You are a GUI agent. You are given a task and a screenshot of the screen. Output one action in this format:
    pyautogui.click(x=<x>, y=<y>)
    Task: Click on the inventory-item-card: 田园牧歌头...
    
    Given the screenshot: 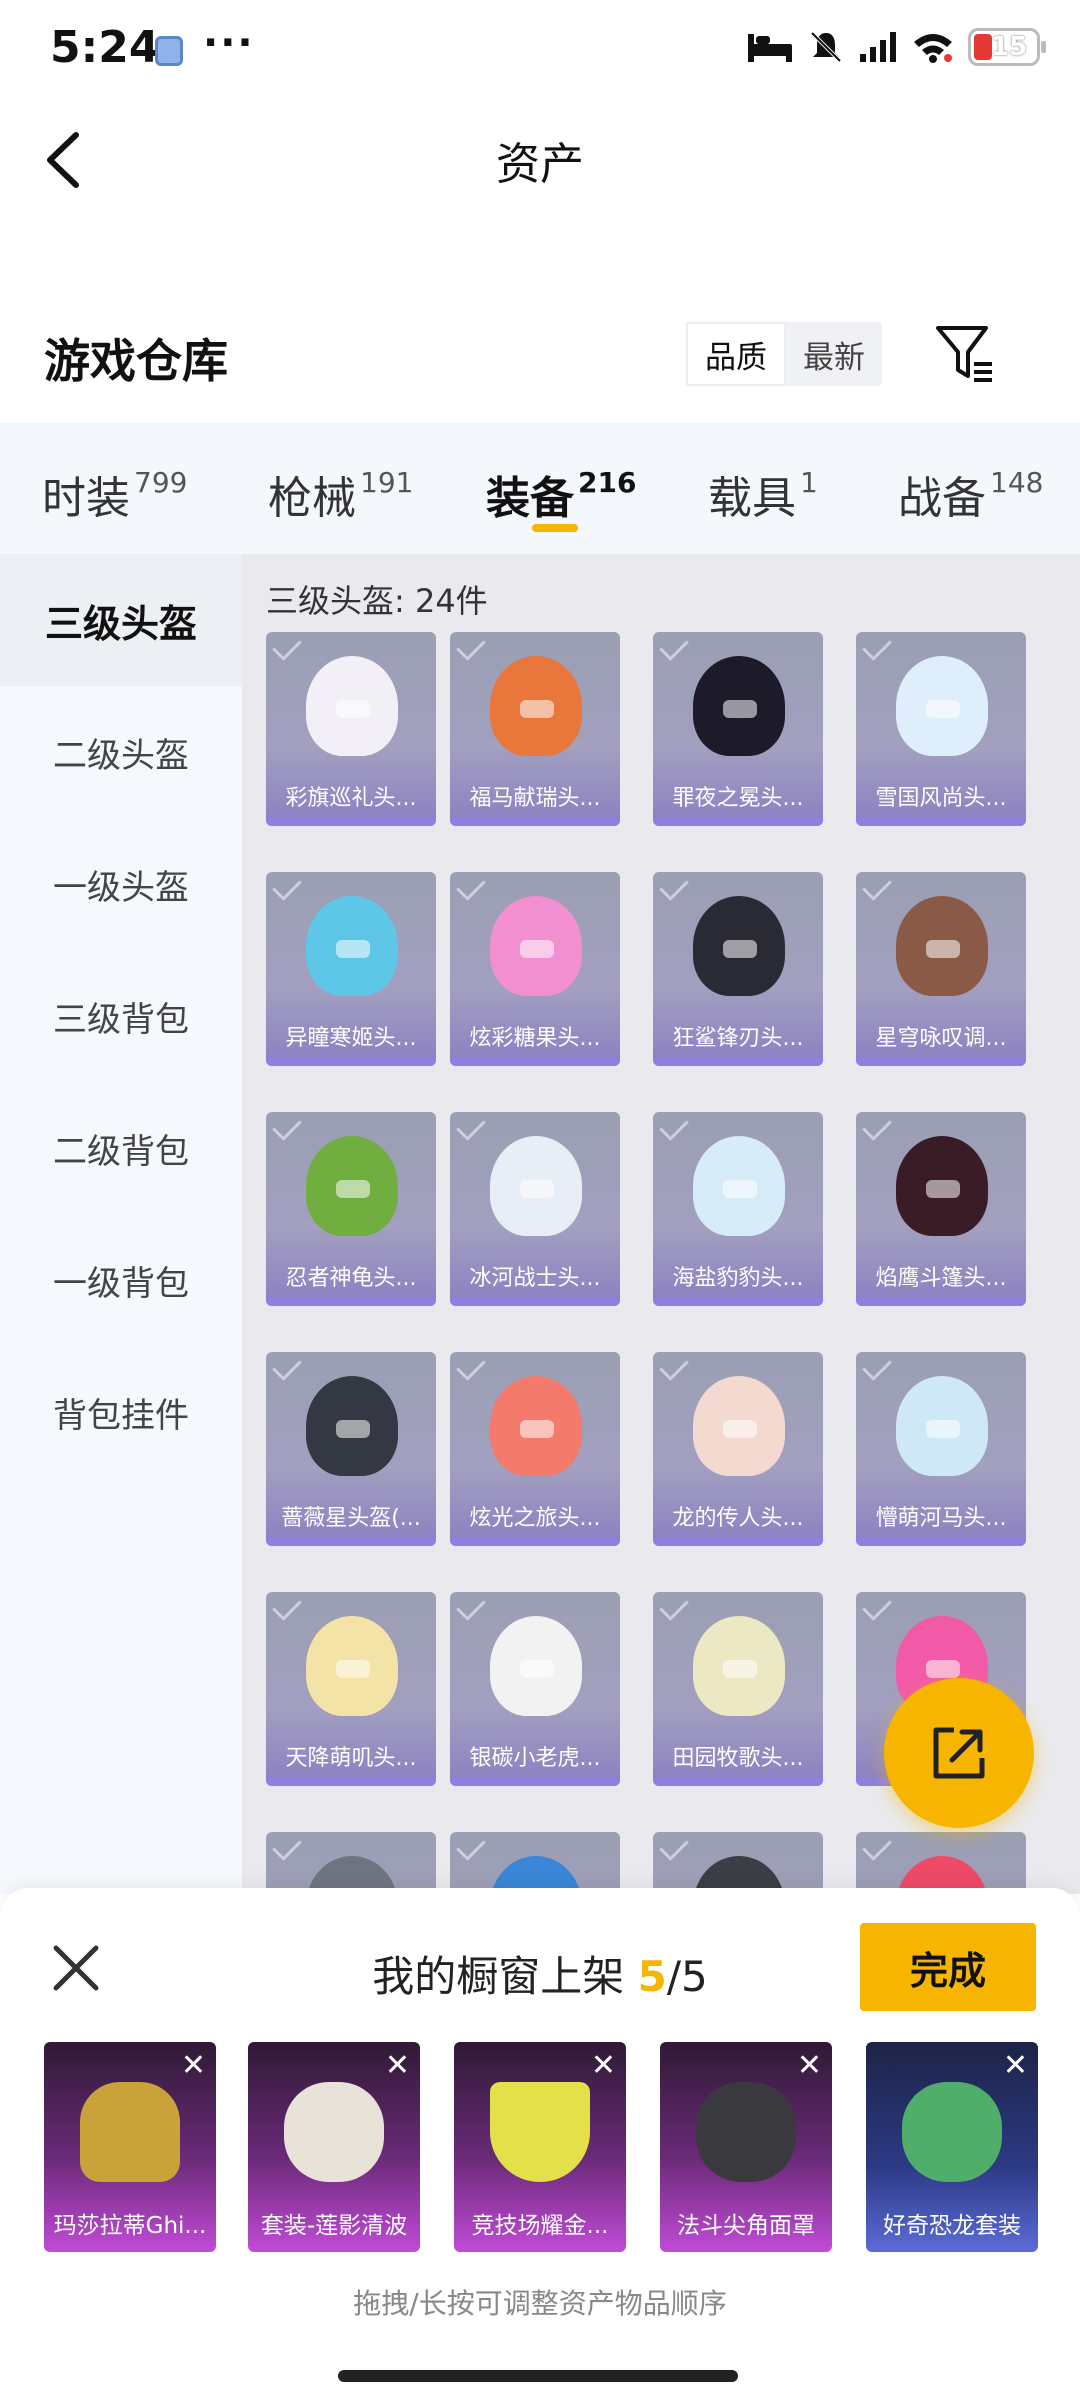 What is the action you would take?
    pyautogui.click(x=738, y=1689)
    